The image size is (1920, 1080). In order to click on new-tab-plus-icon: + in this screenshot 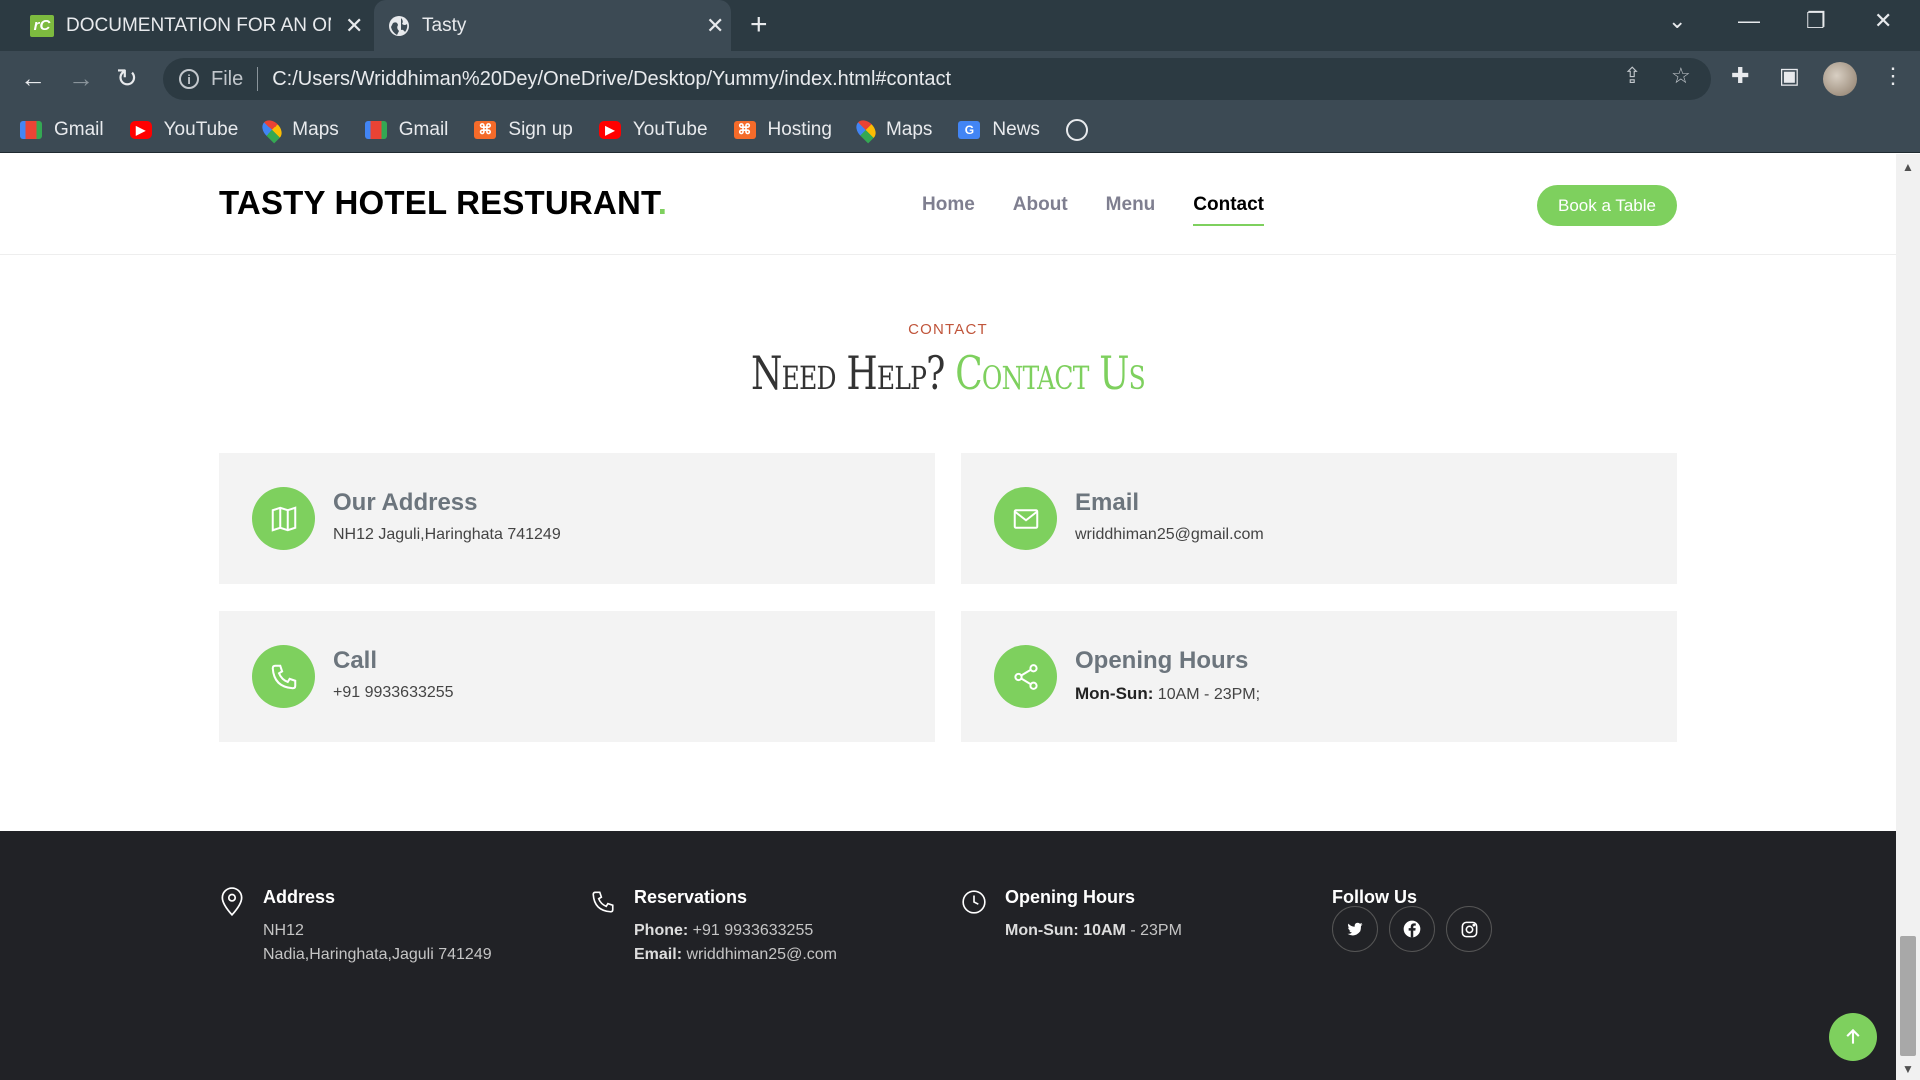, I will do `click(759, 25)`.